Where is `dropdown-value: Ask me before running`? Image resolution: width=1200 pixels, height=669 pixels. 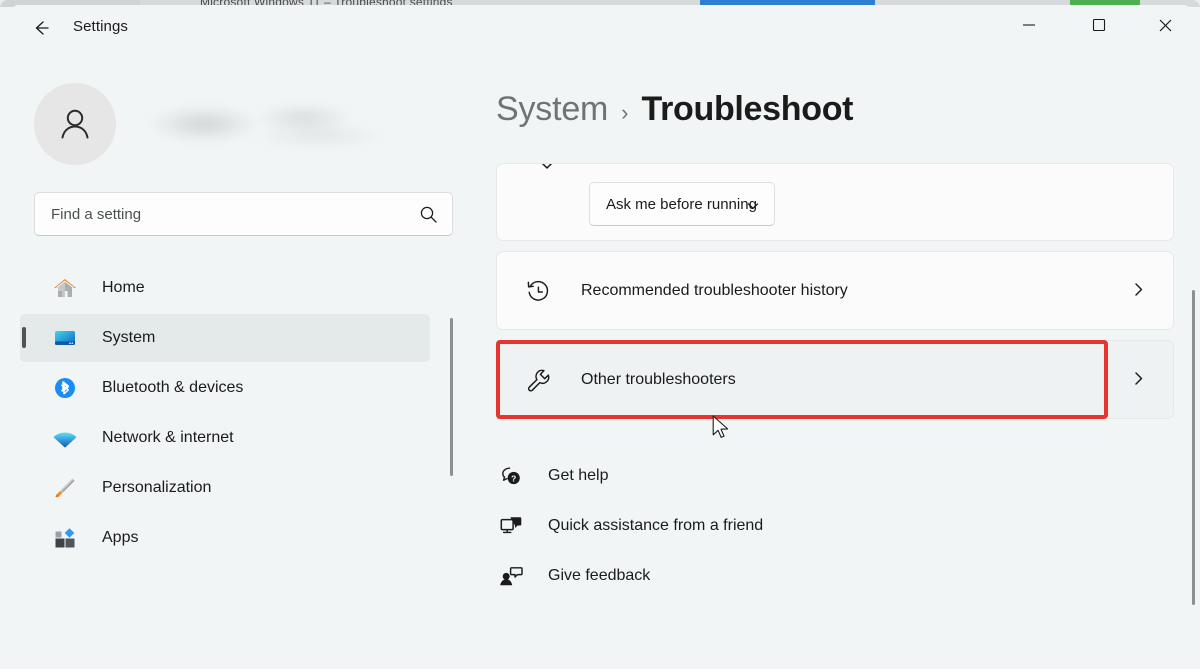
dropdown-value: Ask me before running is located at coordinates (681, 204).